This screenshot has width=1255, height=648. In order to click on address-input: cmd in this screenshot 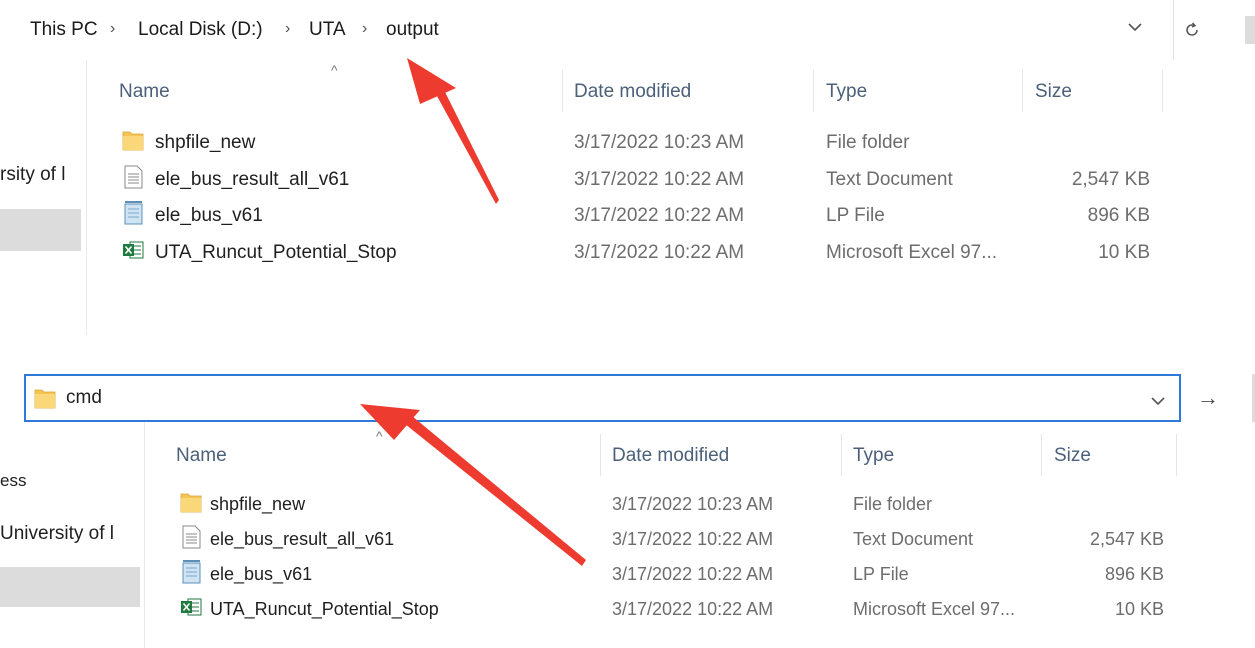, I will do `click(602, 398)`.